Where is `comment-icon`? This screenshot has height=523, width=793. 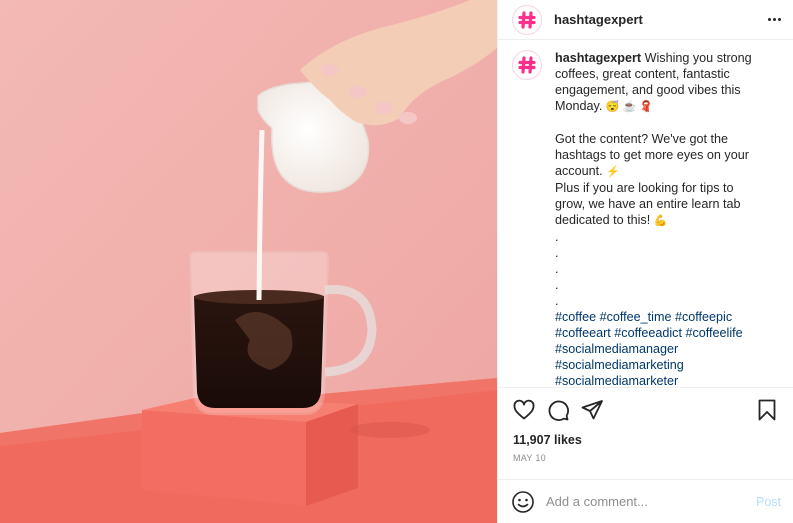 comment-icon is located at coordinates (558, 410).